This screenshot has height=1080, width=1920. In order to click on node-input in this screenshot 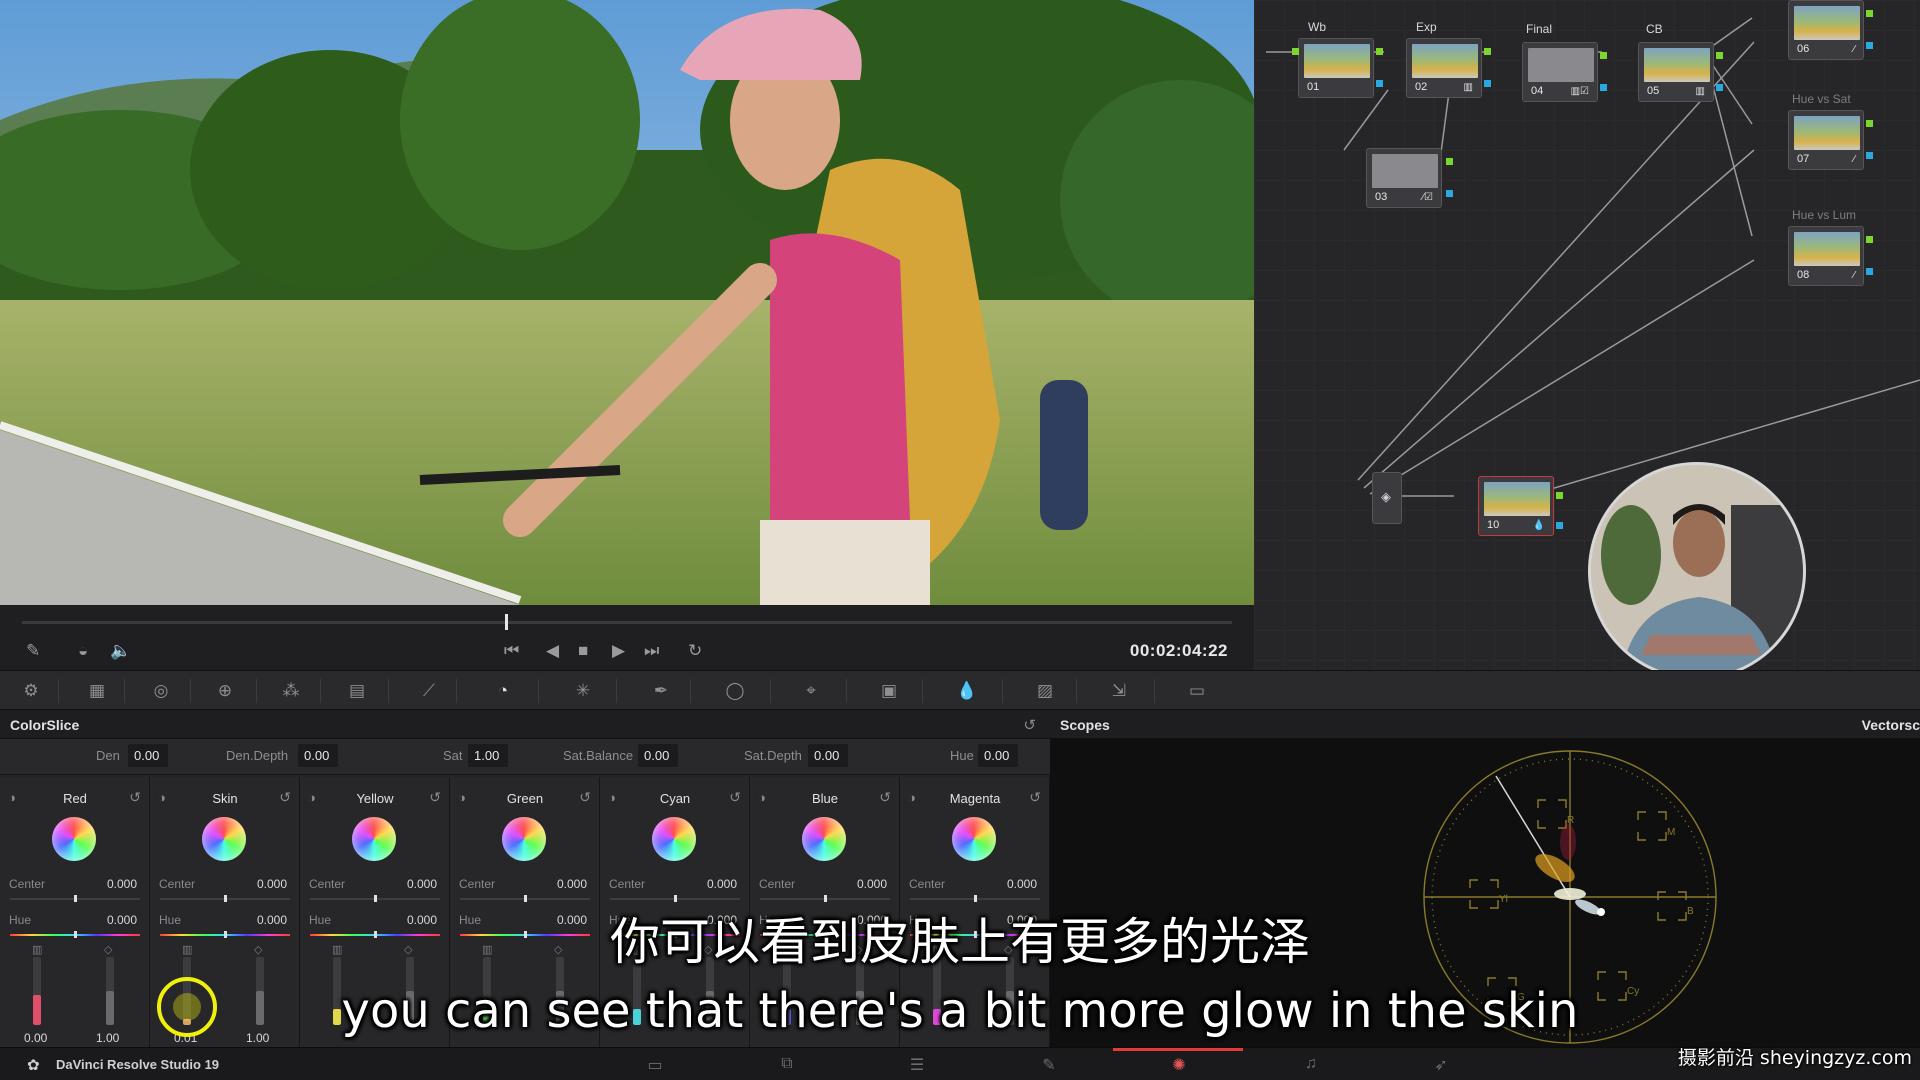, I will do `click(1295, 51)`.